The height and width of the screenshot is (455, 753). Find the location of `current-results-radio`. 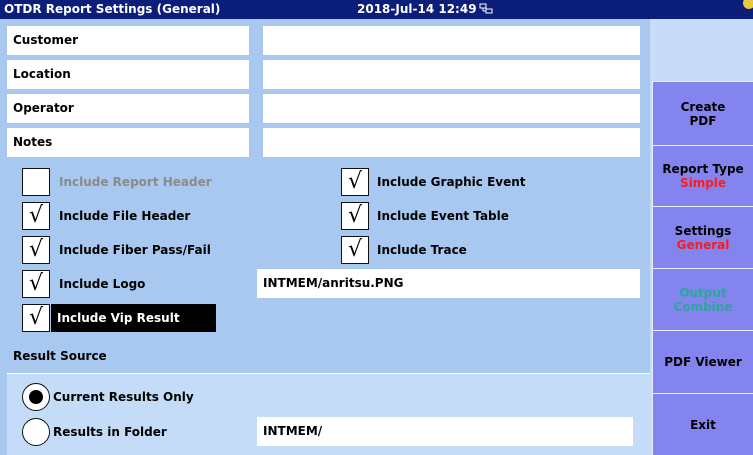

current-results-radio is located at coordinates (36, 397).